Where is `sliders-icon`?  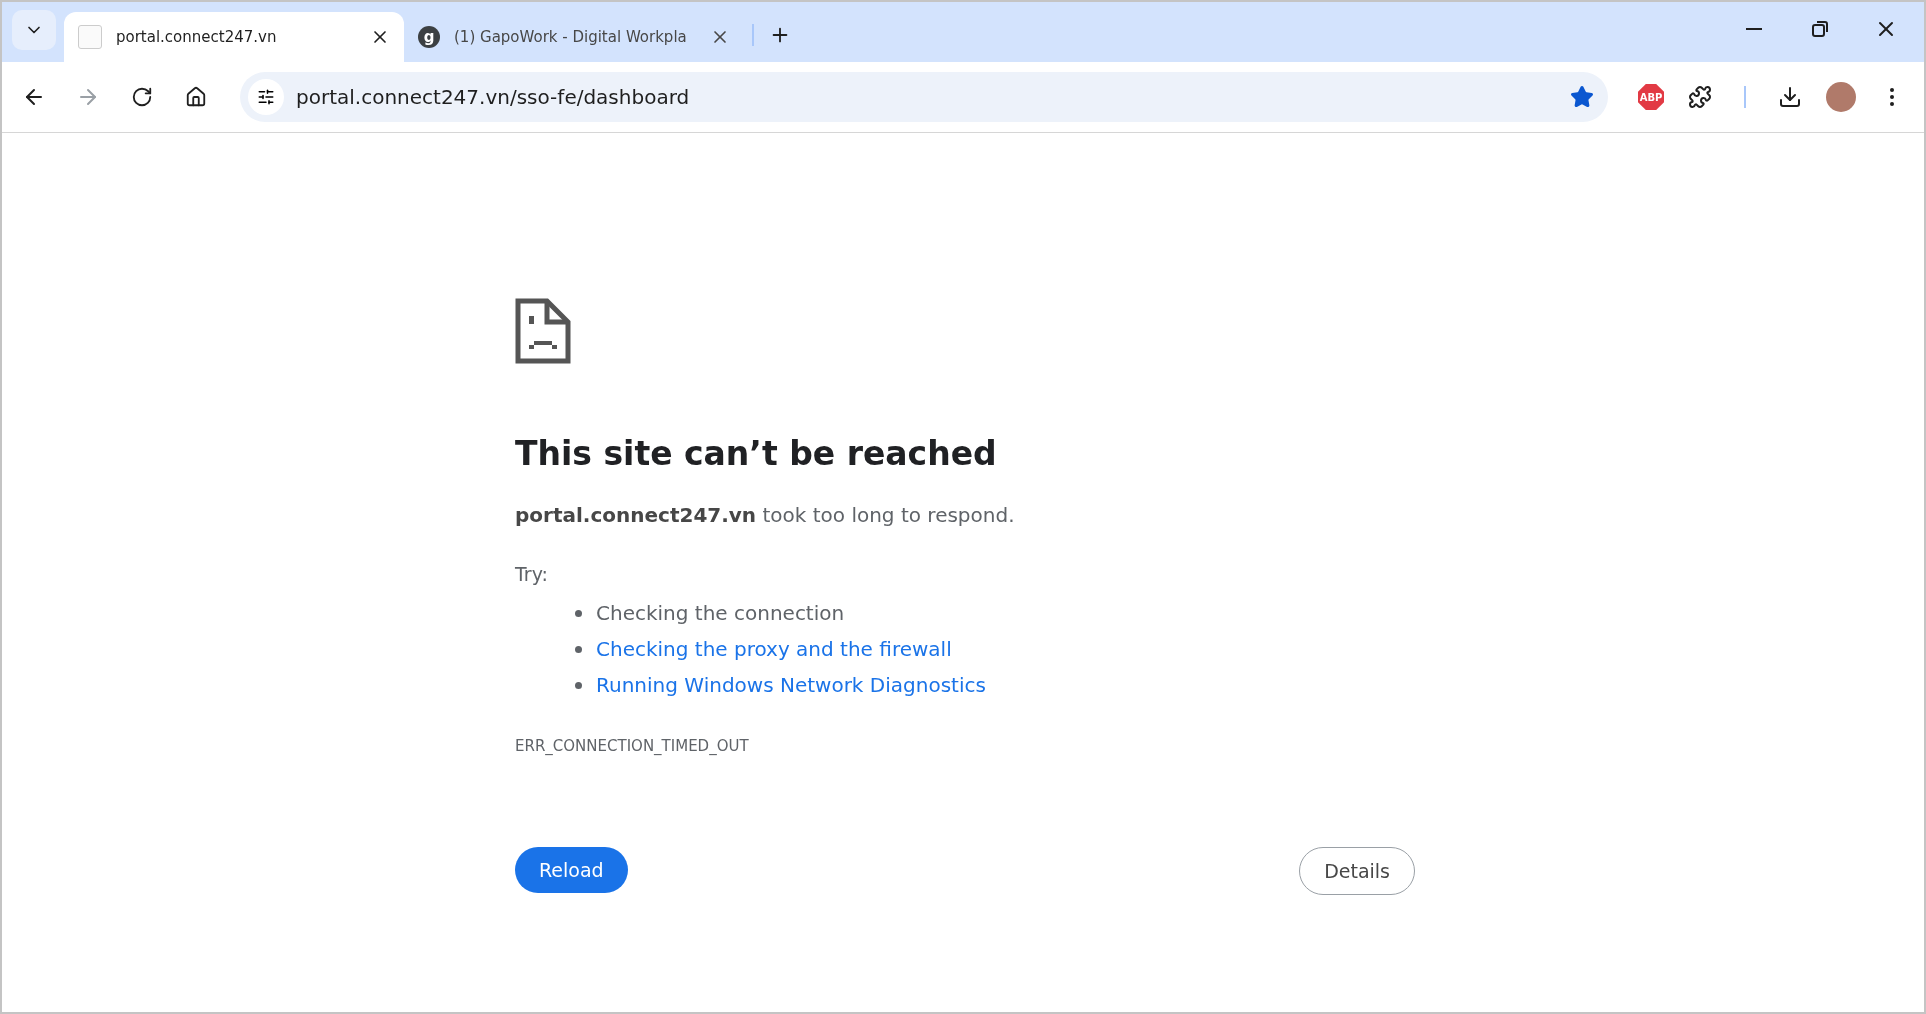
sliders-icon is located at coordinates (266, 97).